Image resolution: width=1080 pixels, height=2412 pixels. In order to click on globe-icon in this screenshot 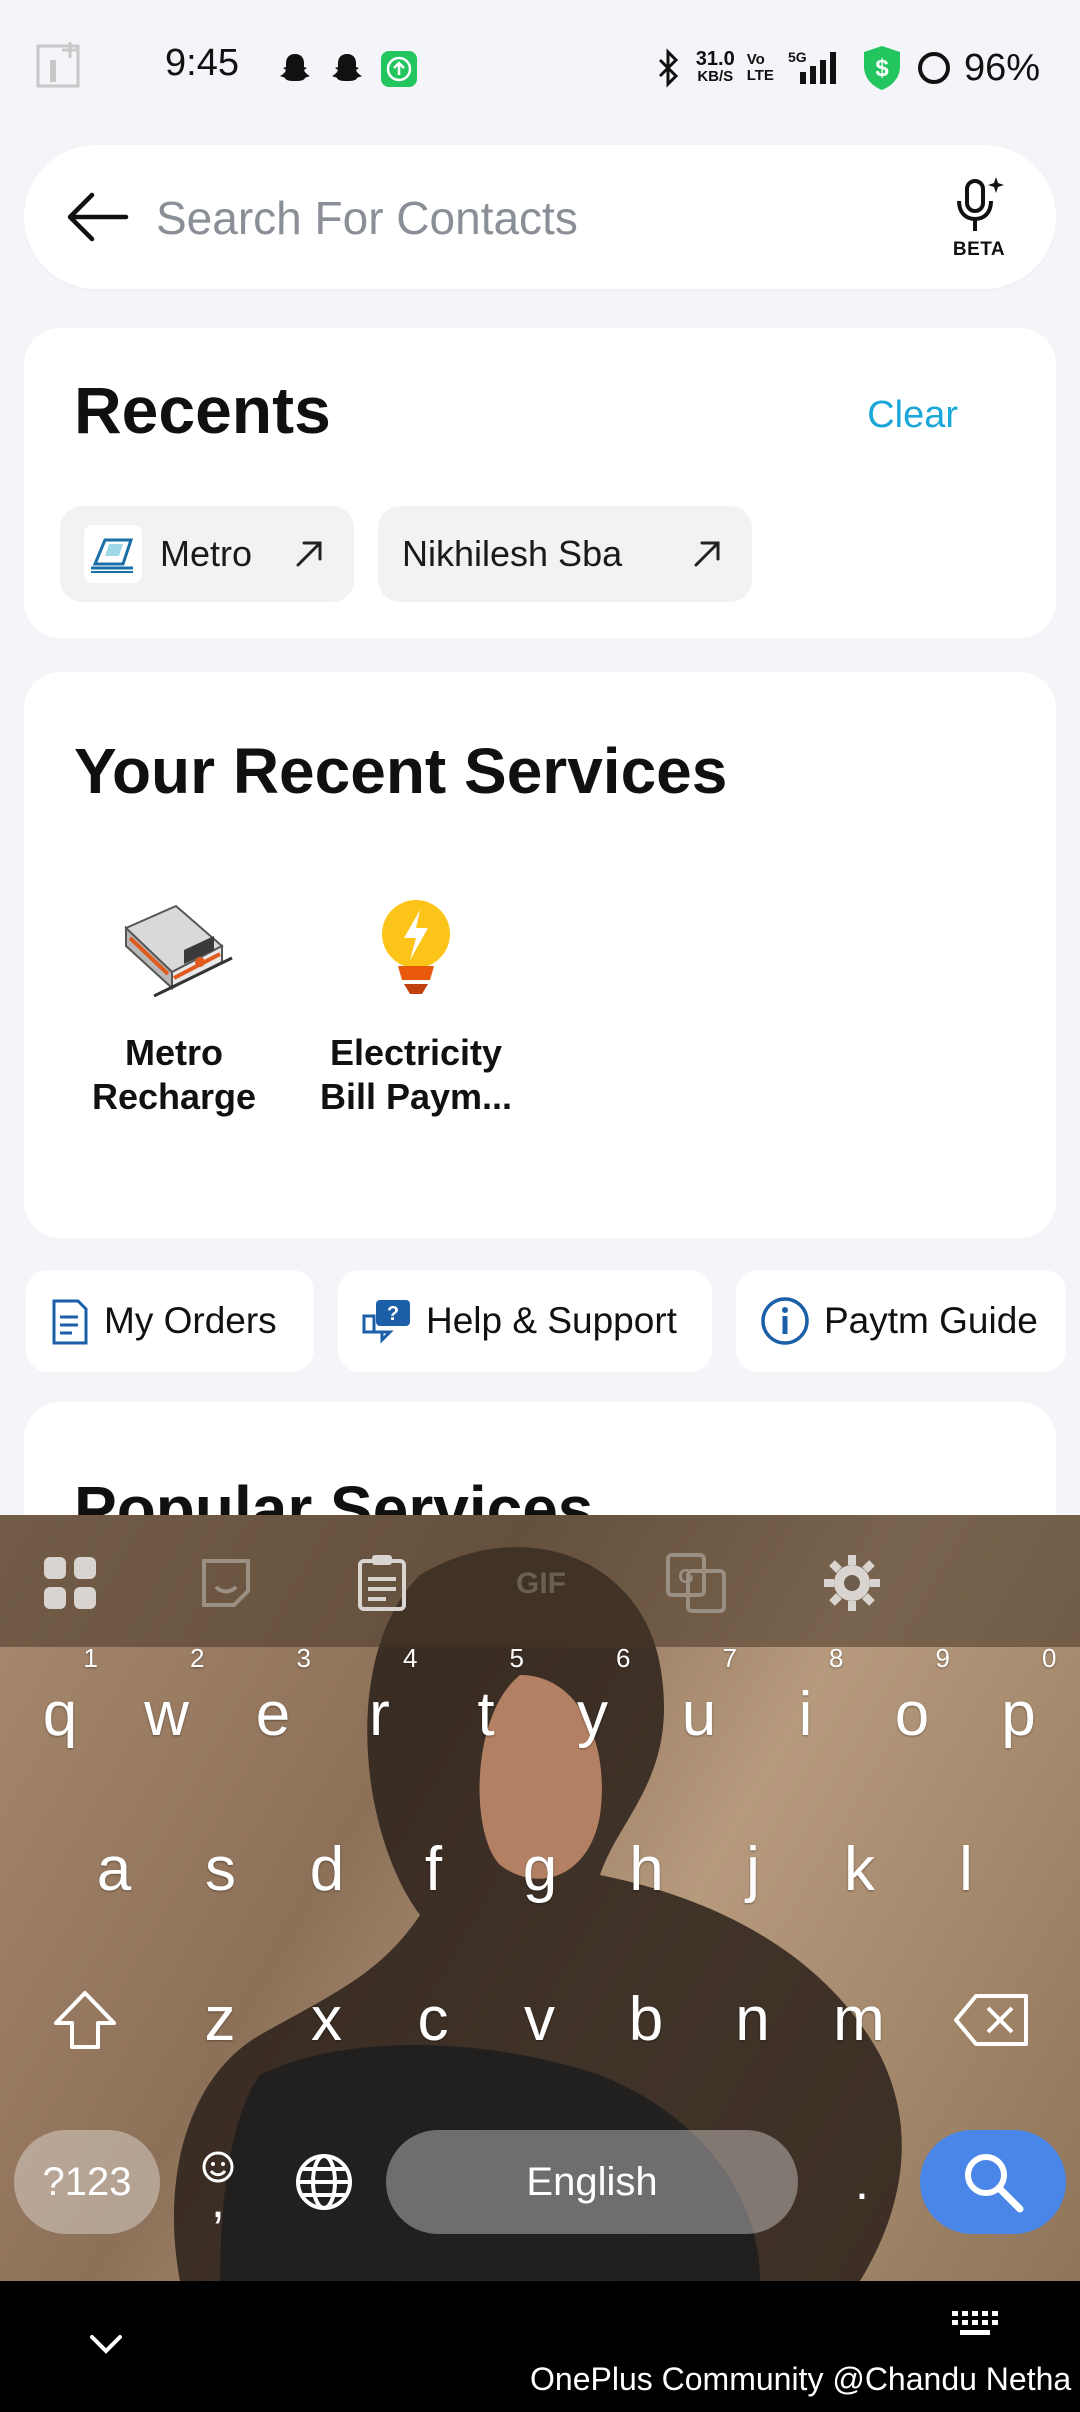, I will do `click(324, 2182)`.